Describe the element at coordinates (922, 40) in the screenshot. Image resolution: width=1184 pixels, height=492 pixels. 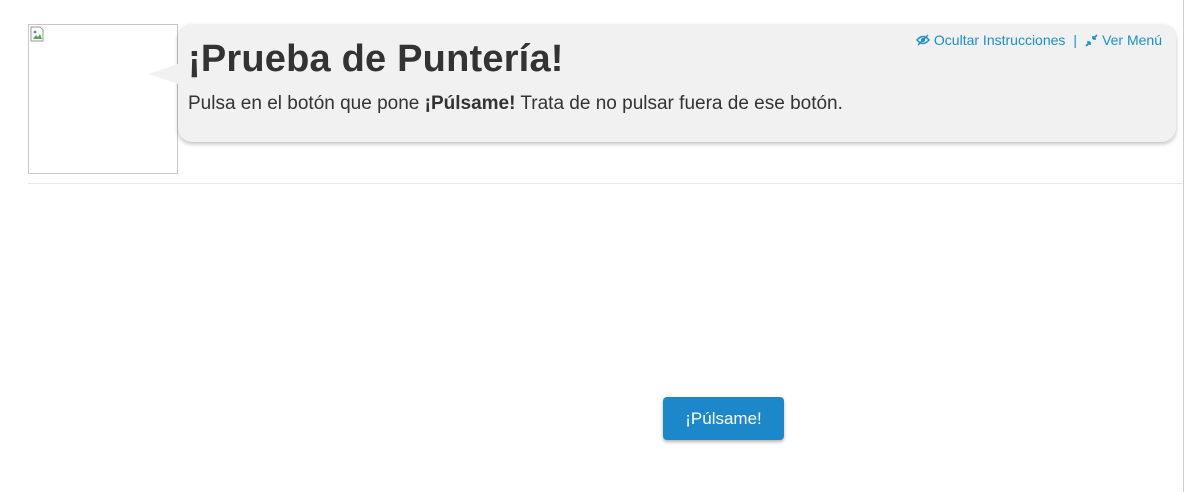
I see `eye-slash-icon` at that location.